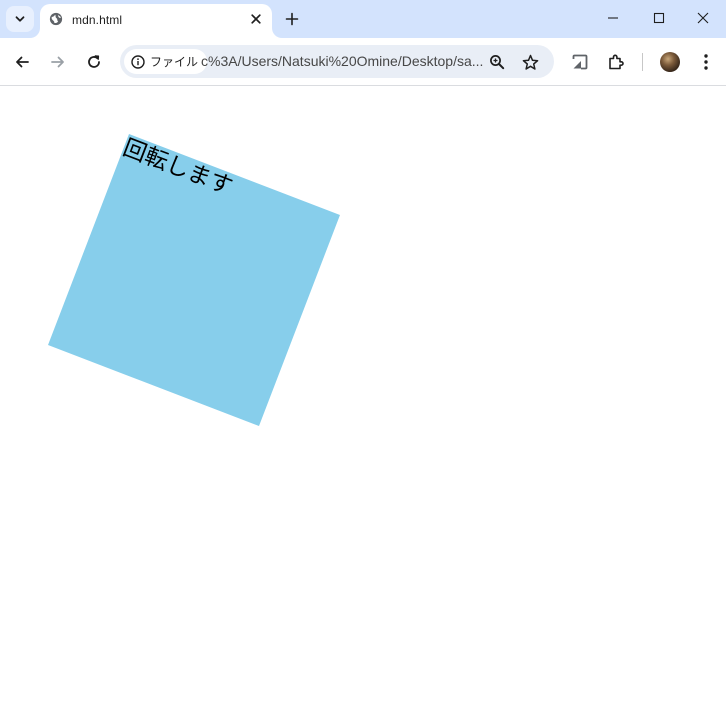  I want to click on new-tab-button, so click(292, 19).